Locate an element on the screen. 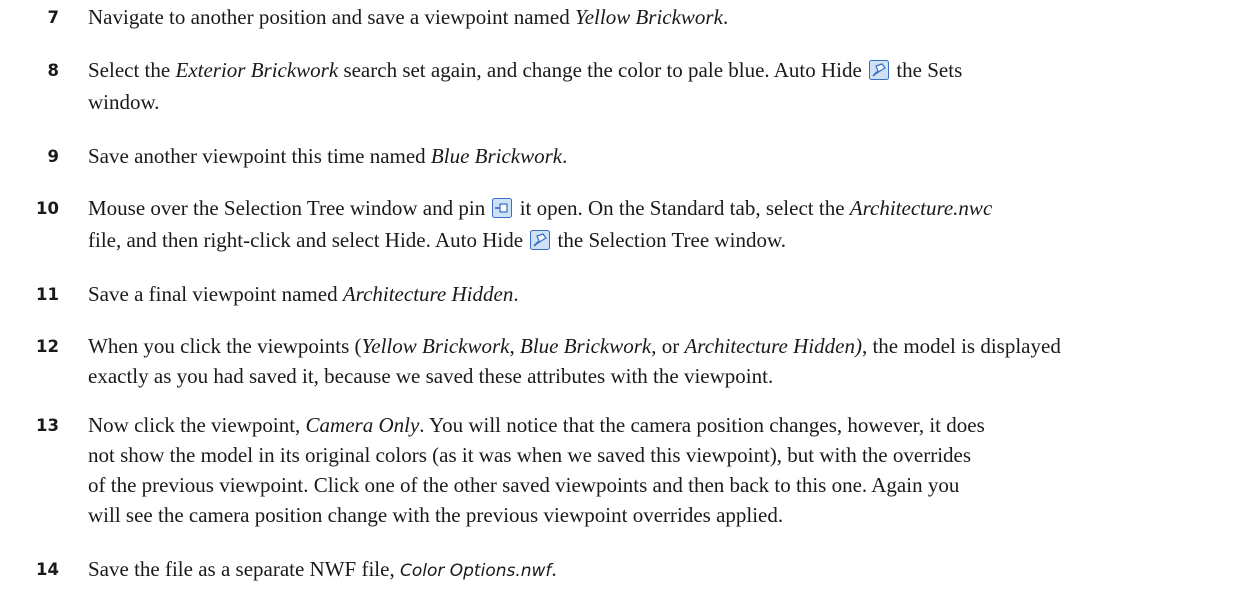 The width and height of the screenshot is (1260, 593). step-number: 7 is located at coordinates (53, 17).